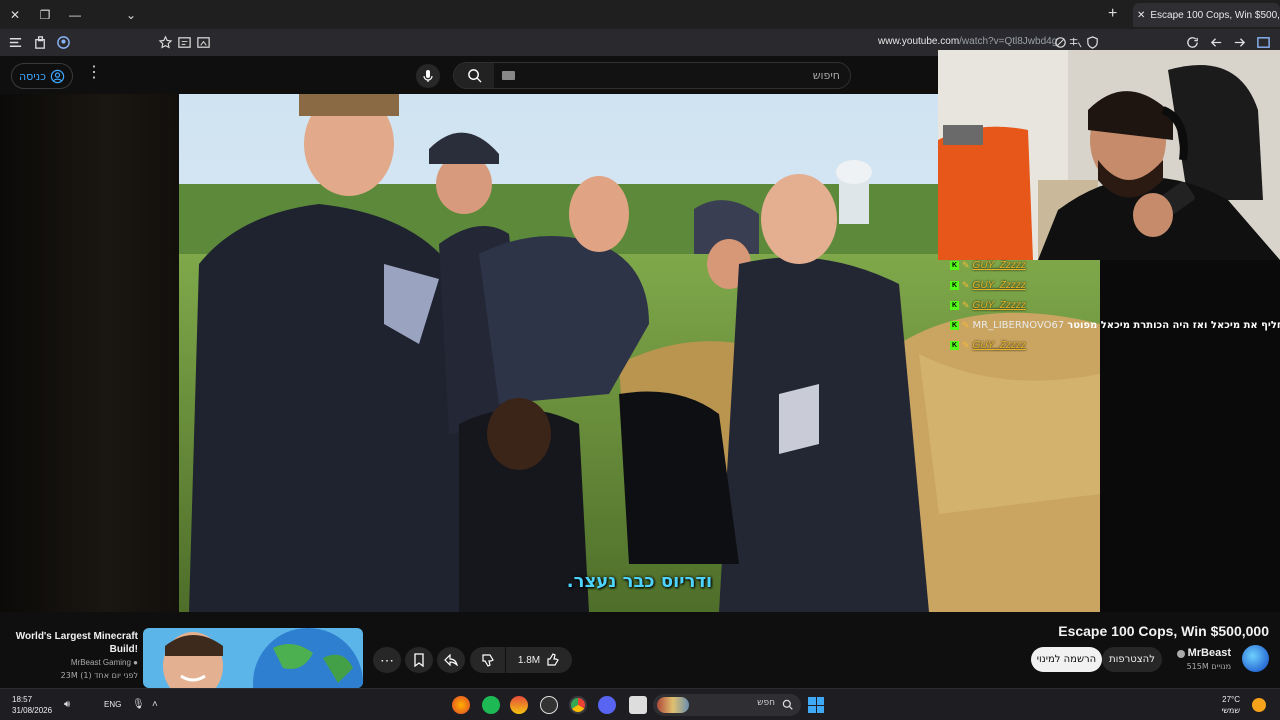 The width and height of the screenshot is (1280, 720). What do you see at coordinates (94, 73) in the screenshot?
I see `settings-more-icon: ⋮` at bounding box center [94, 73].